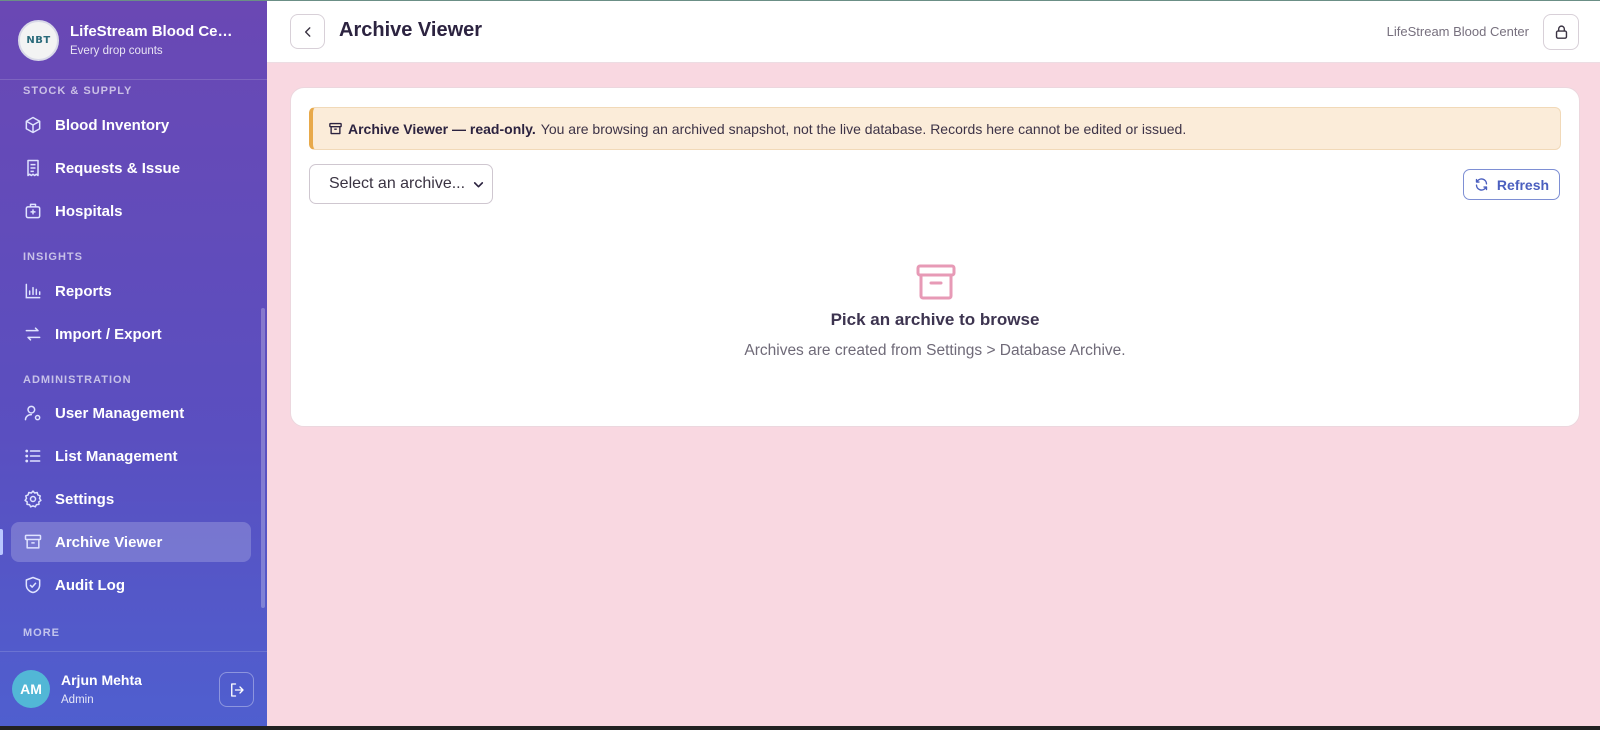 The image size is (1600, 730). What do you see at coordinates (108, 334) in the screenshot?
I see `sidebar-item-label: Import / Export` at bounding box center [108, 334].